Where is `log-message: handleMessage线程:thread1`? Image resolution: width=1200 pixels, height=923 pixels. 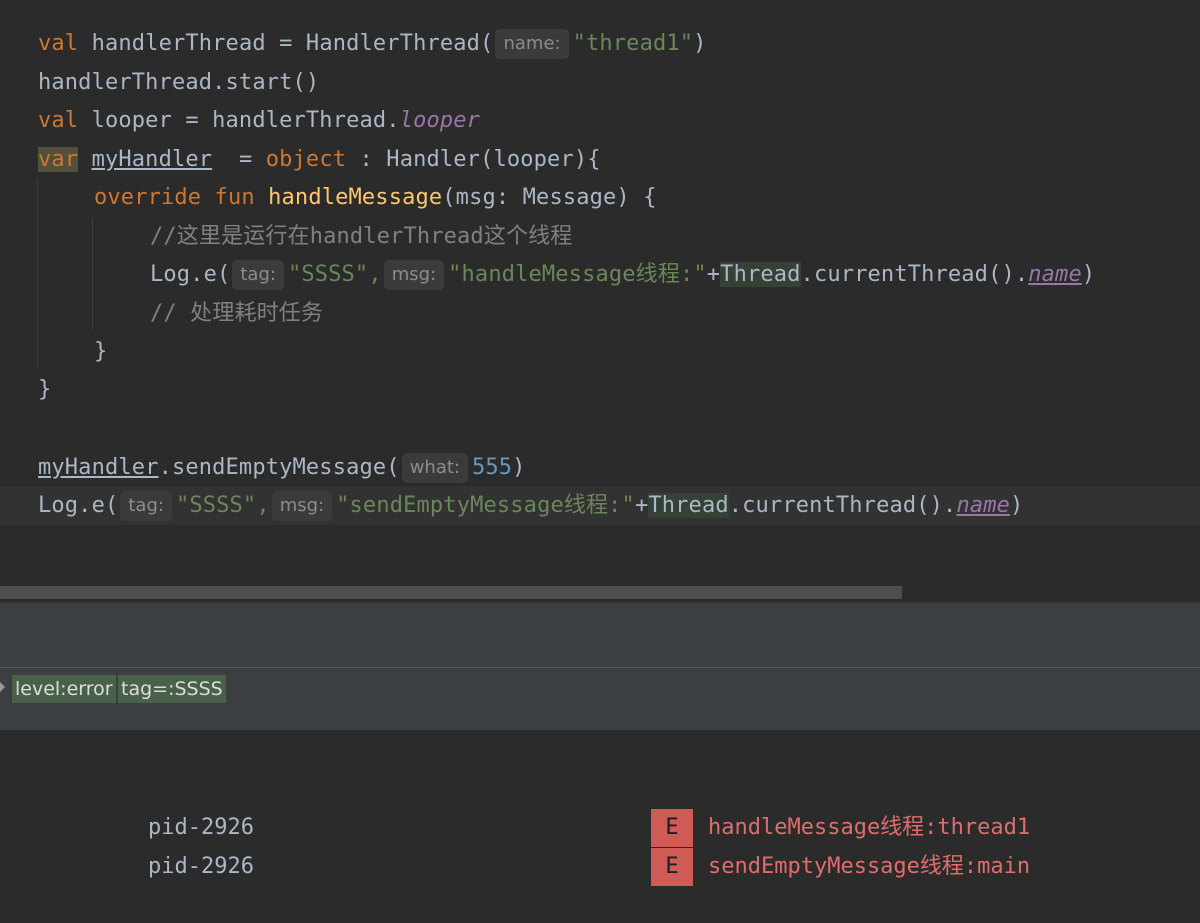 log-message: handleMessage线程:thread1 is located at coordinates (869, 827).